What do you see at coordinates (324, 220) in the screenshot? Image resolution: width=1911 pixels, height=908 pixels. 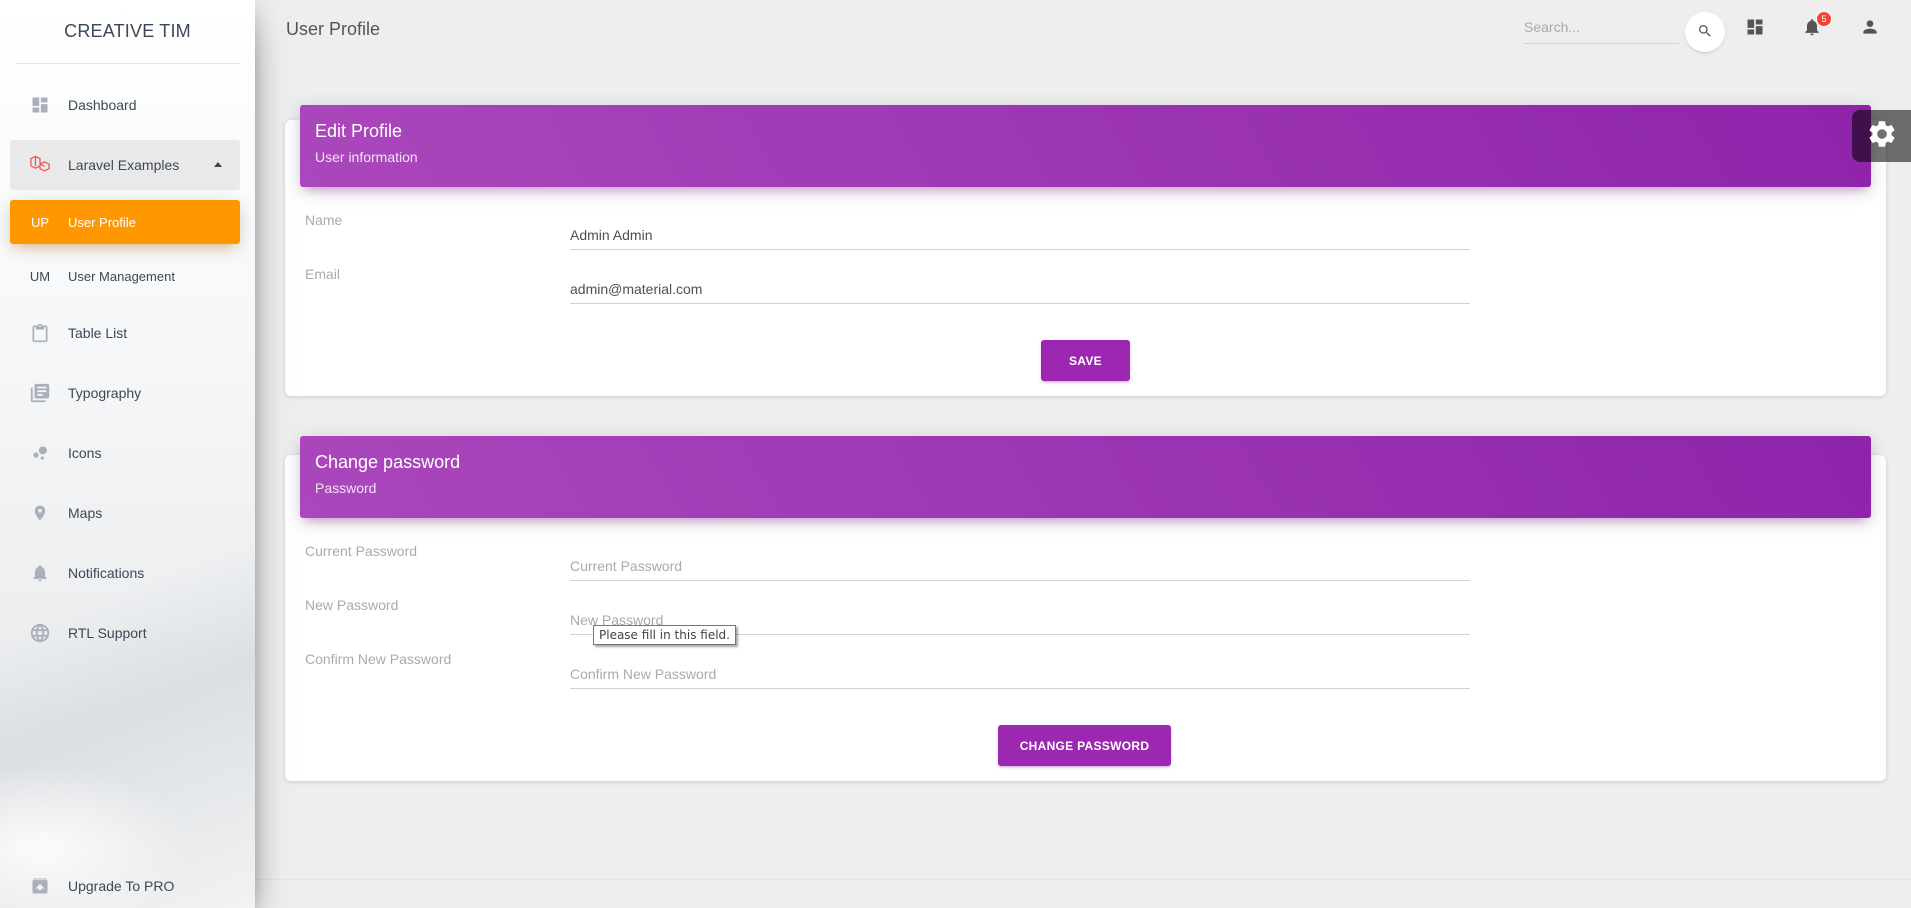 I see `name-label: Name` at bounding box center [324, 220].